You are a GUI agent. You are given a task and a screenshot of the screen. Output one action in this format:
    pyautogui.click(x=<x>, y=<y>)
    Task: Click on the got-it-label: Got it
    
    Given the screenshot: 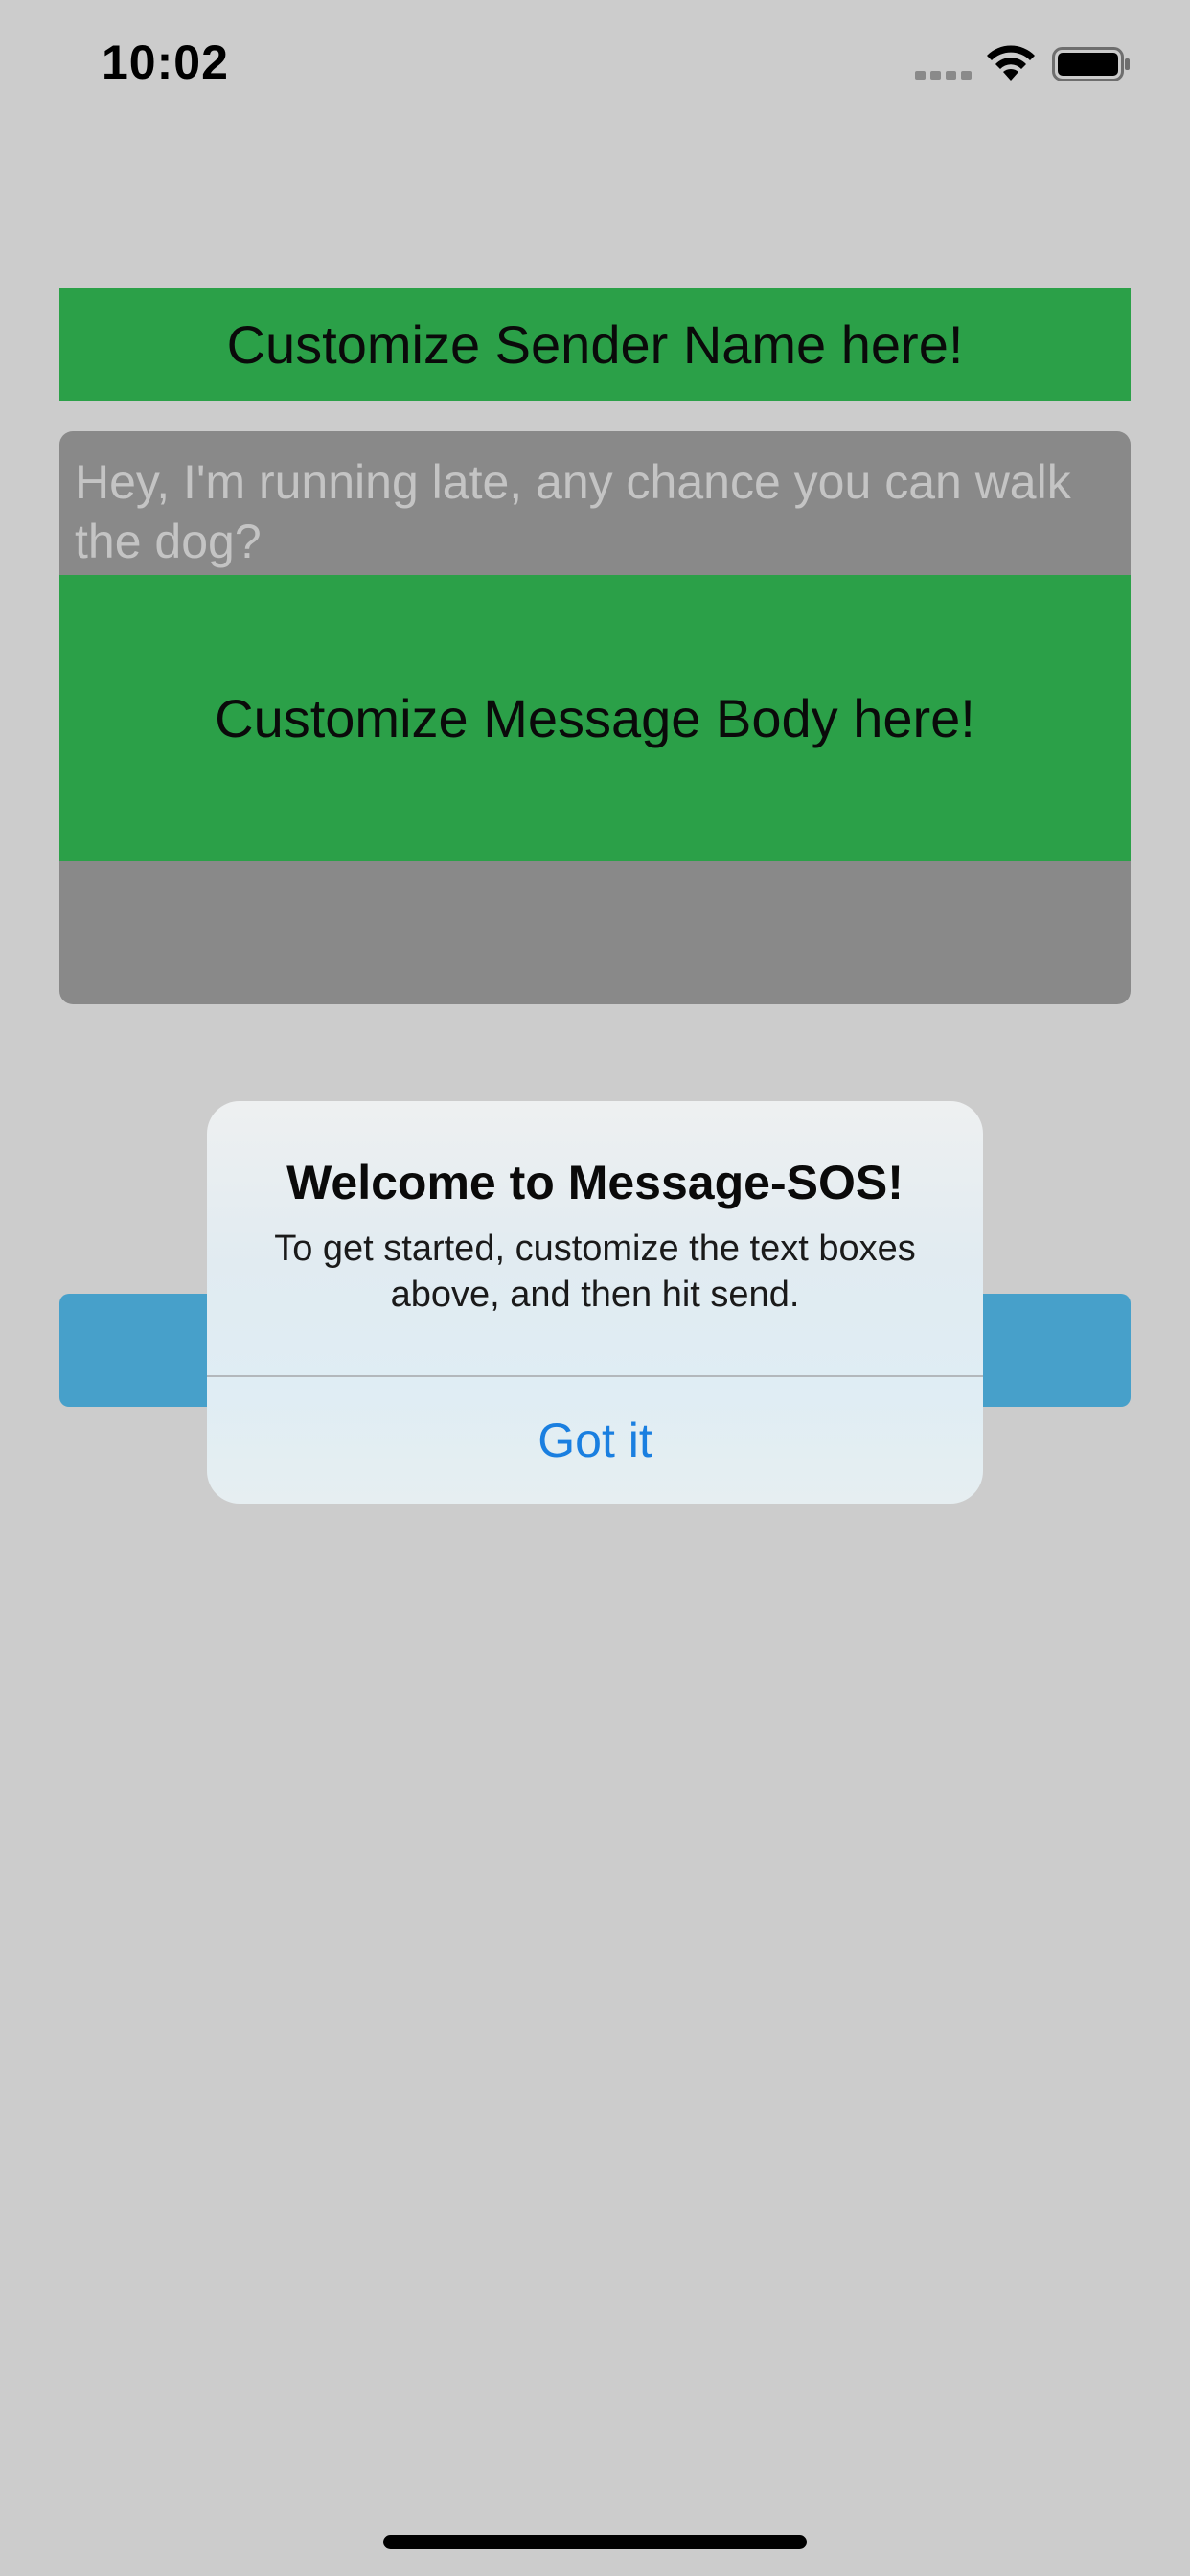 What is the action you would take?
    pyautogui.click(x=595, y=1440)
    